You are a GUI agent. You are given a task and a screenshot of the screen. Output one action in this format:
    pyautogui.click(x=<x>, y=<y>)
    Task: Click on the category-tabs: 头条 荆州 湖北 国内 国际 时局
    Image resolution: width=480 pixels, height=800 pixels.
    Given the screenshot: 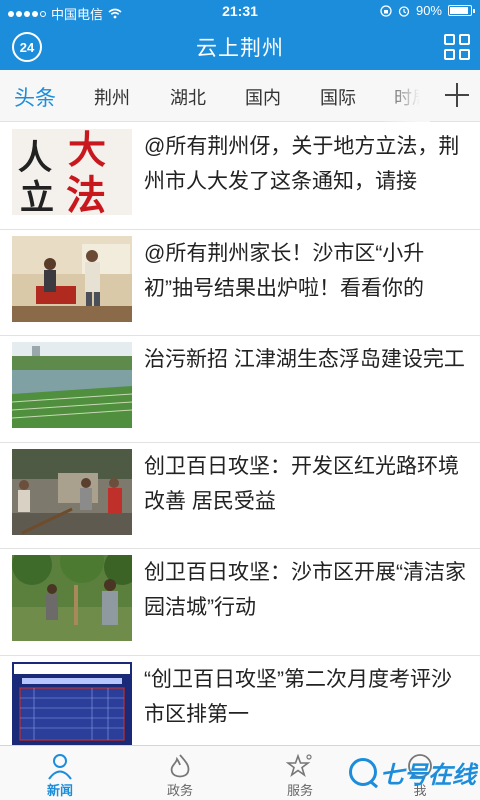 What is the action you would take?
    pyautogui.click(x=240, y=96)
    